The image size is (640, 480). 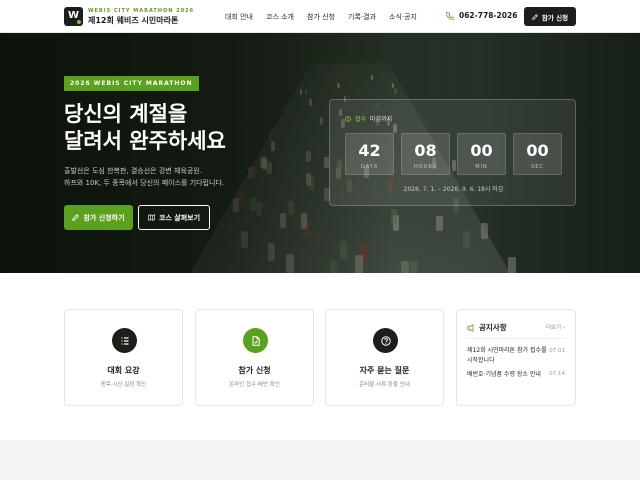 I want to click on logo-title: 제12회 웨비즈 시민마라톤, so click(x=133, y=20).